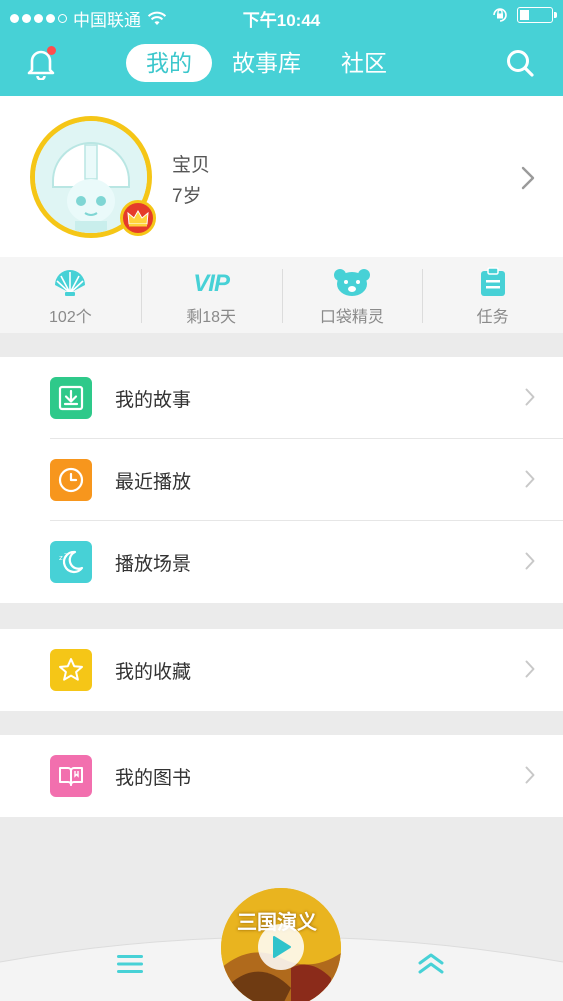 Image resolution: width=563 pixels, height=1001 pixels. Describe the element at coordinates (351, 282) in the screenshot. I see `bear-icon` at that location.